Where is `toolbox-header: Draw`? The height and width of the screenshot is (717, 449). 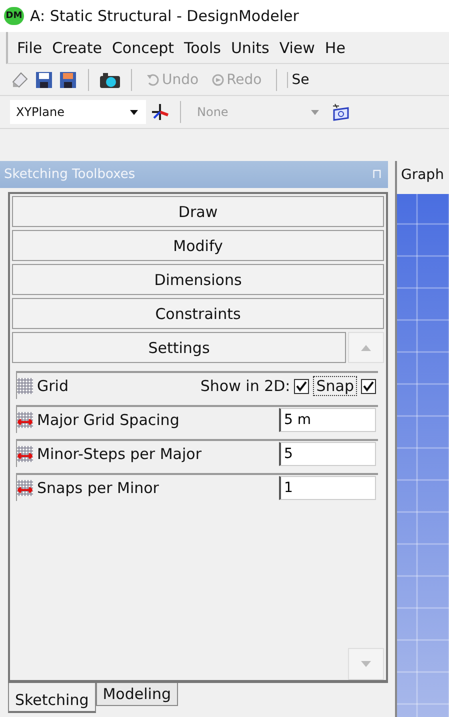
toolbox-header: Draw is located at coordinates (198, 211).